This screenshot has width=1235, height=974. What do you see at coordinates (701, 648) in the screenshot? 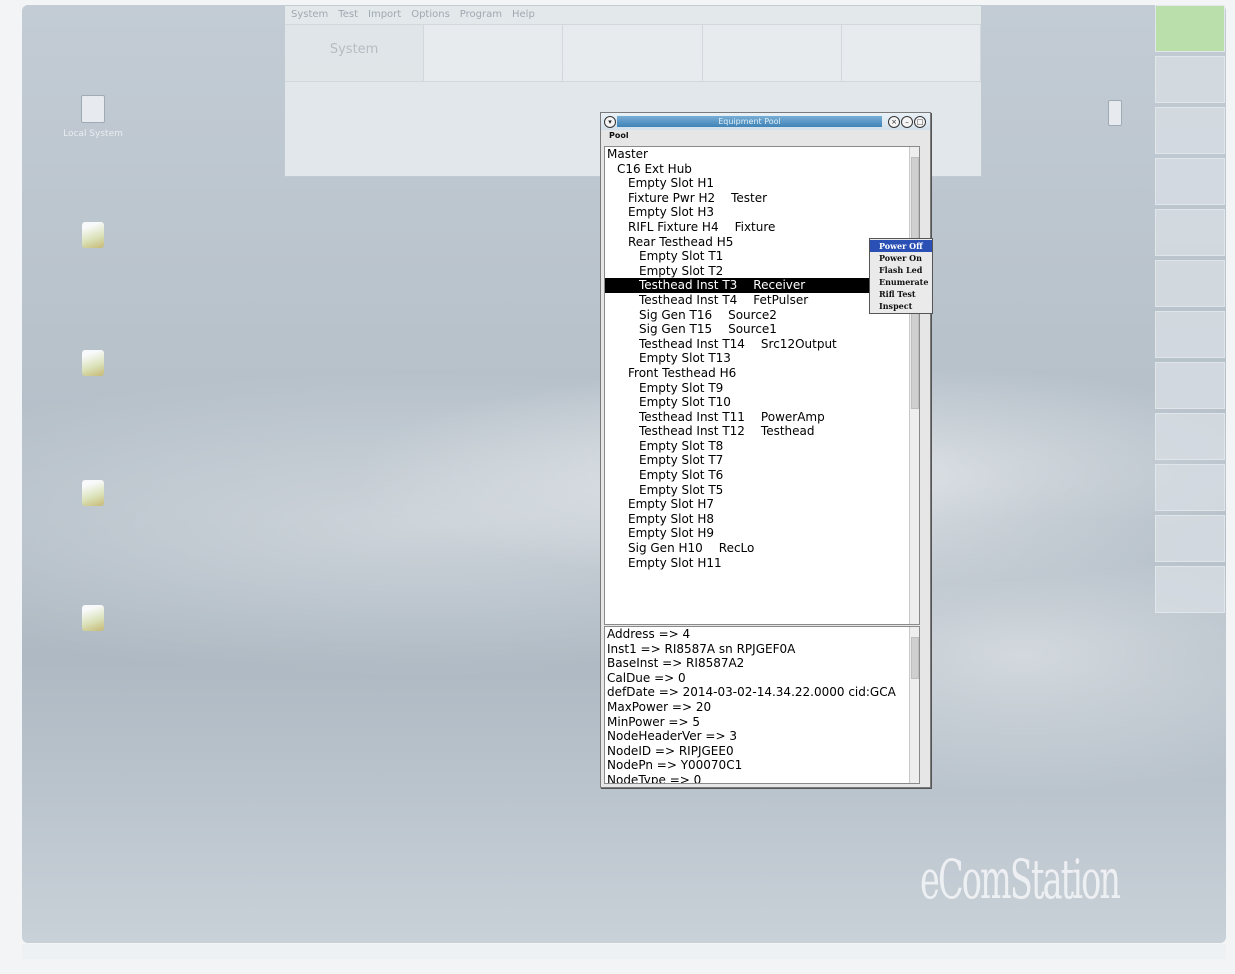
I see `property-line: Inst1 => RI8587A sn RPJGEF0A` at bounding box center [701, 648].